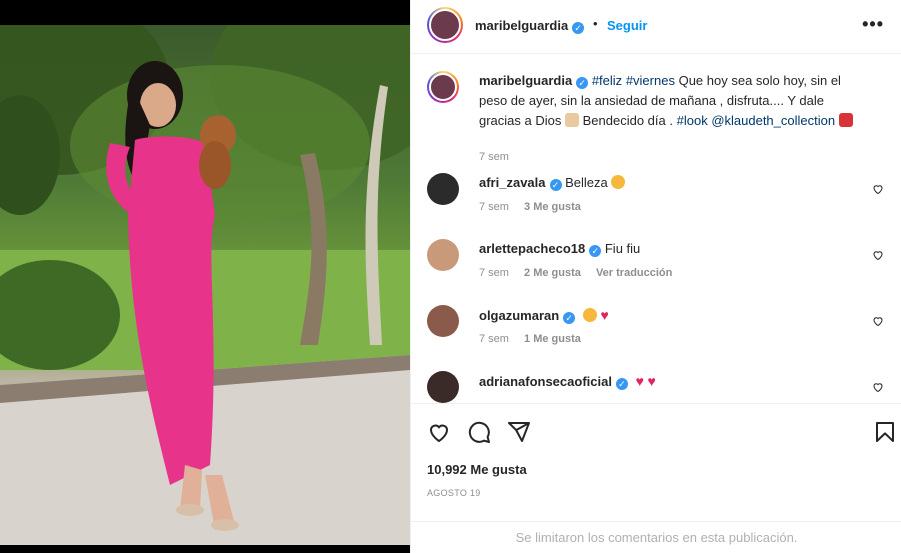 The image size is (901, 553). What do you see at coordinates (656, 27) in the screenshot?
I see `post-header: maribelguardia ✓ • Seguir •••` at bounding box center [656, 27].